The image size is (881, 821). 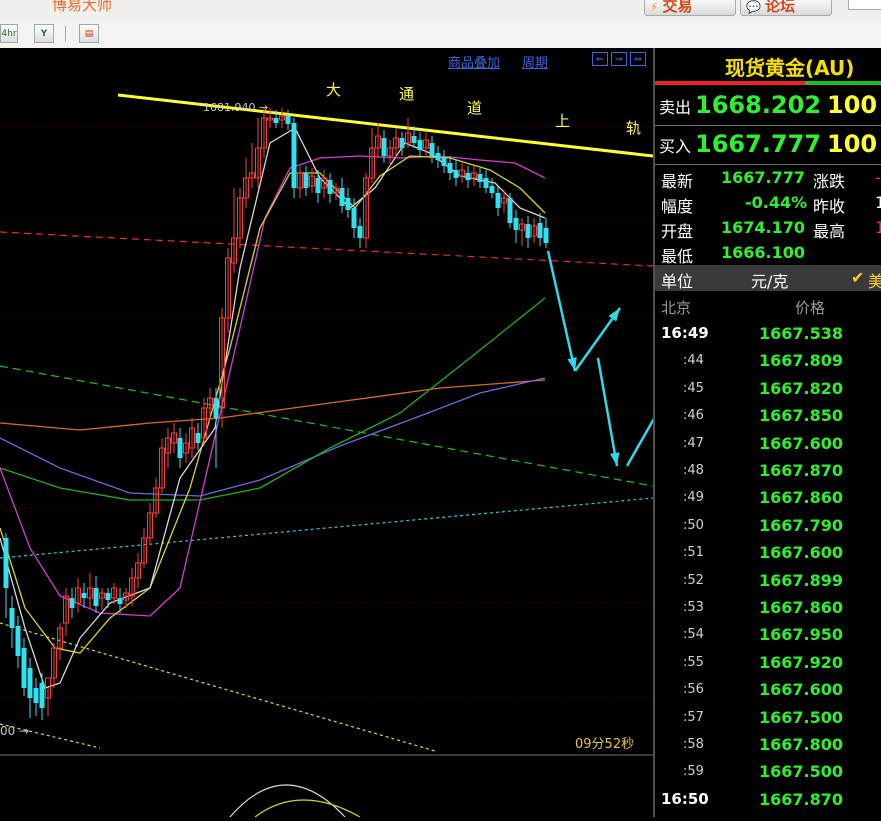 What do you see at coordinates (89, 33) in the screenshot?
I see `grid-icon: ▤` at bounding box center [89, 33].